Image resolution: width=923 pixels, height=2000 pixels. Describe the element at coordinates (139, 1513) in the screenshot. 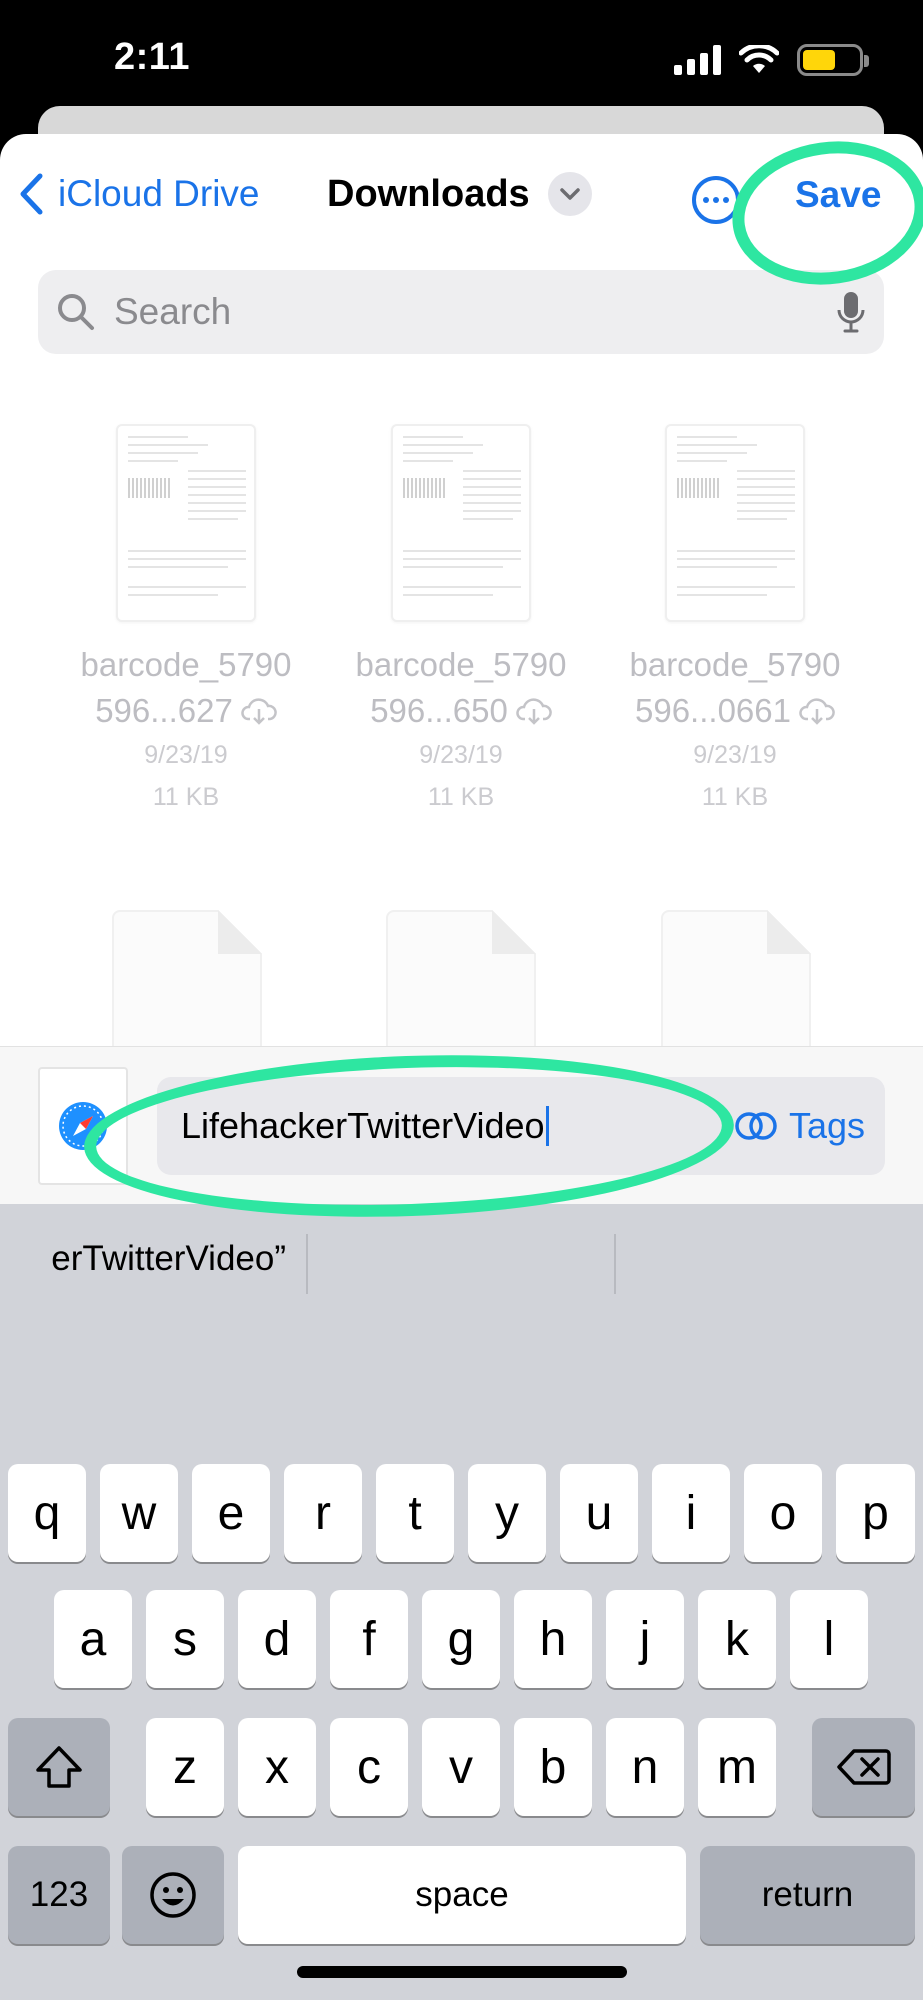

I see `key-w: w` at that location.